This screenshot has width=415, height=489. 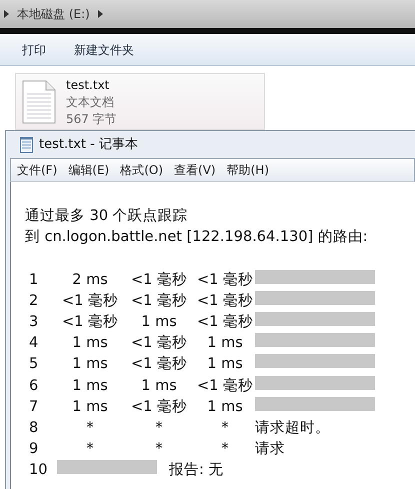 I want to click on menu-item: 查看(V), so click(x=195, y=170).